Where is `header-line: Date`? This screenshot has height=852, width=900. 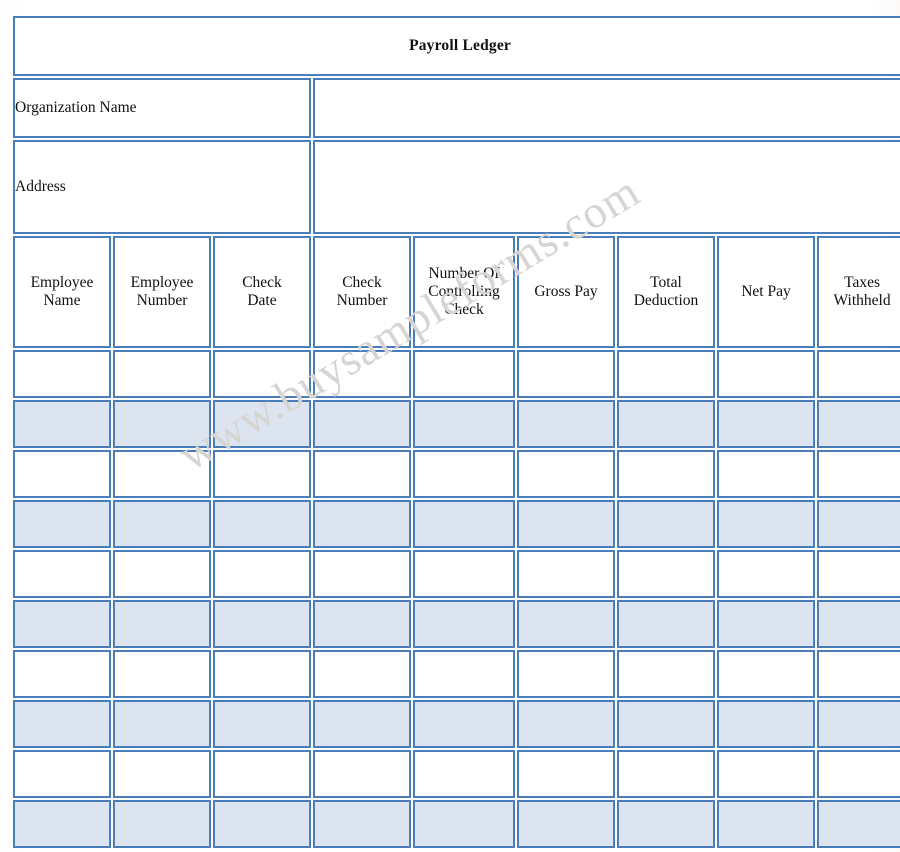
header-line: Date is located at coordinates (262, 300).